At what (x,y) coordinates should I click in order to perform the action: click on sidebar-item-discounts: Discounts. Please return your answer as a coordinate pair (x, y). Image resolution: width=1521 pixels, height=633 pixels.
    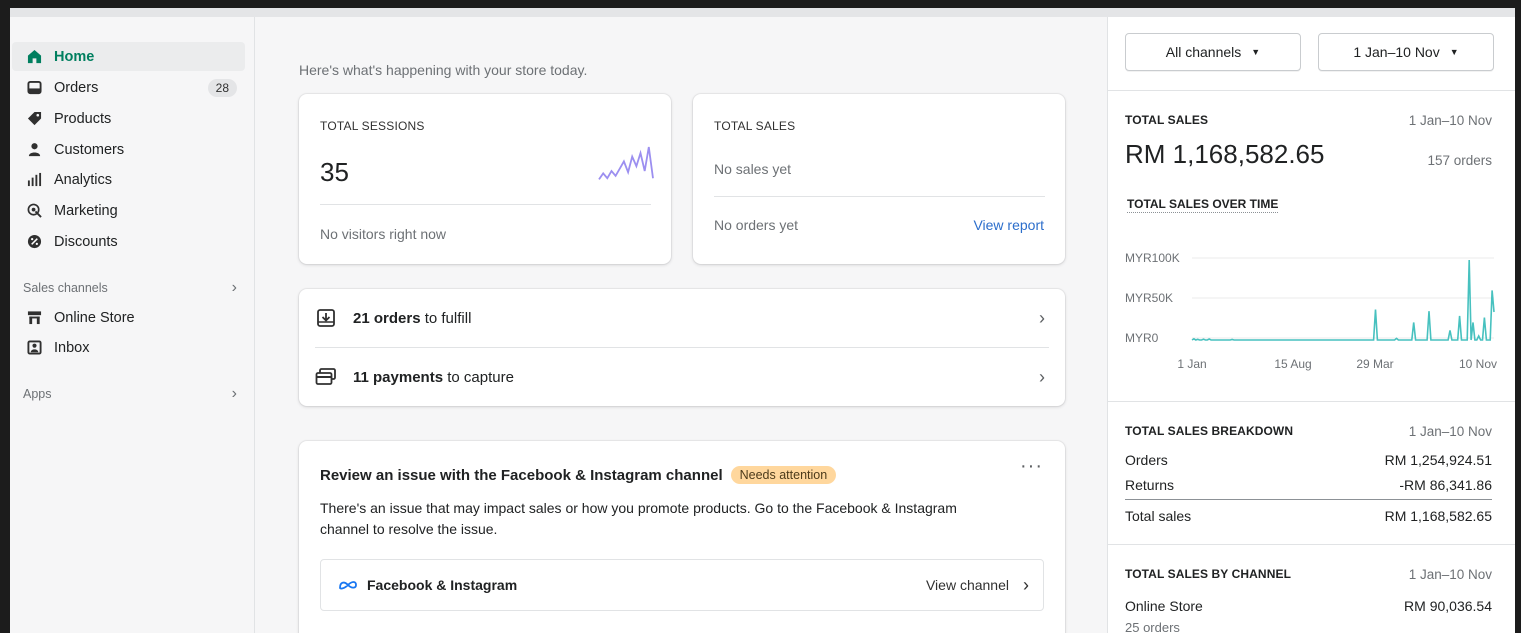
    Looking at the image, I should click on (128, 241).